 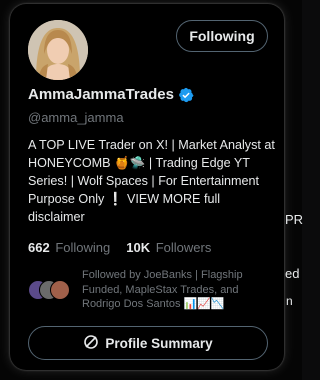 I want to click on background-text: PR, so click(x=294, y=219).